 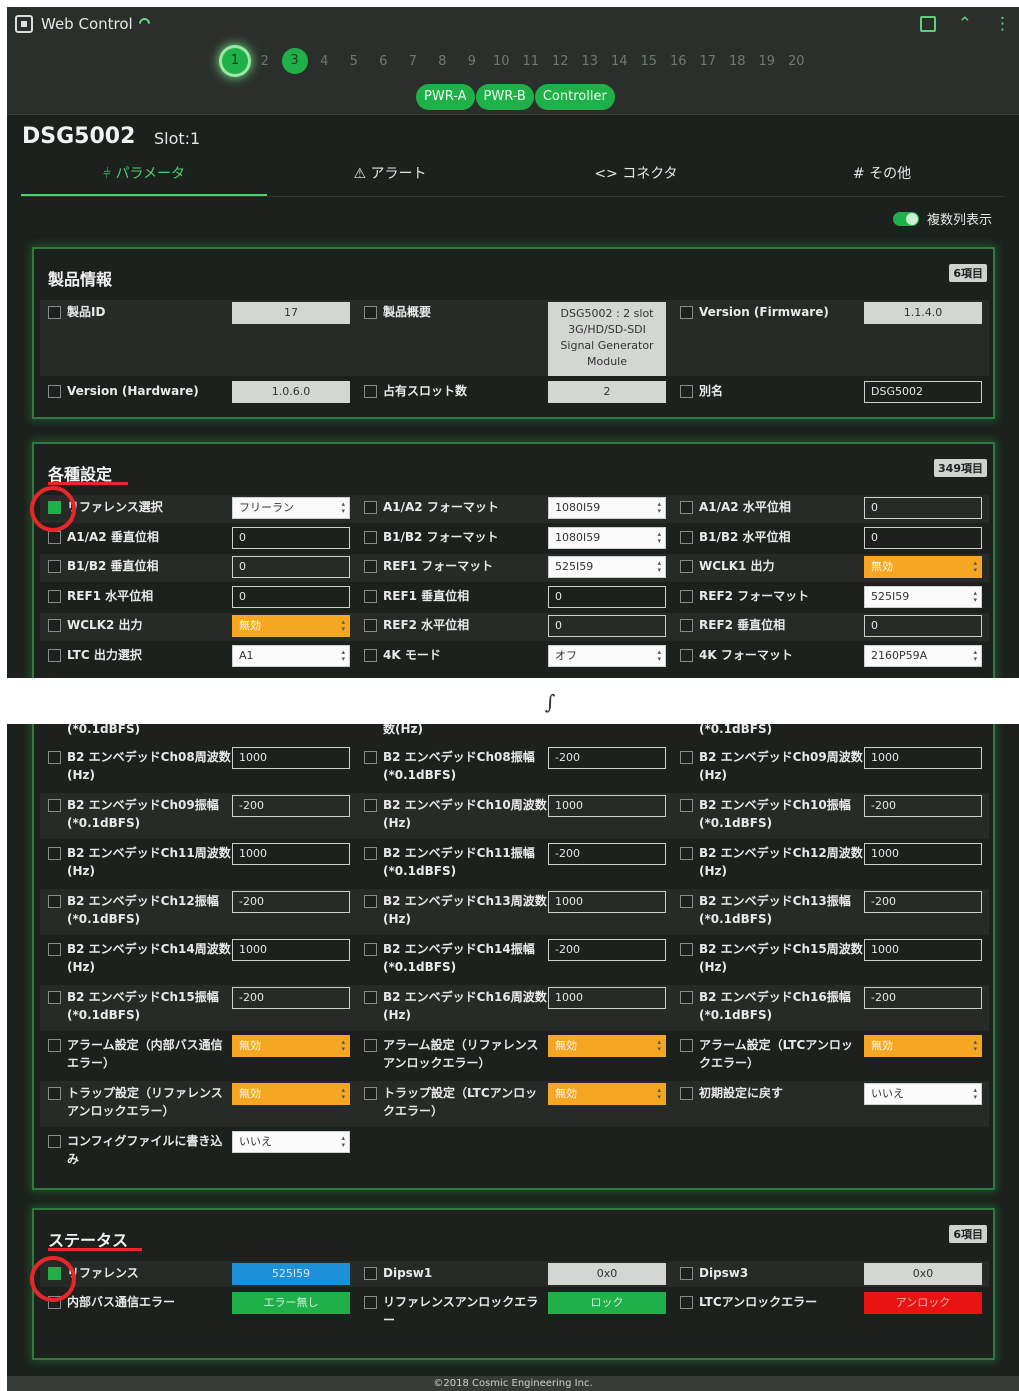 I want to click on more-vertical-icon: ⋮, so click(x=1002, y=24).